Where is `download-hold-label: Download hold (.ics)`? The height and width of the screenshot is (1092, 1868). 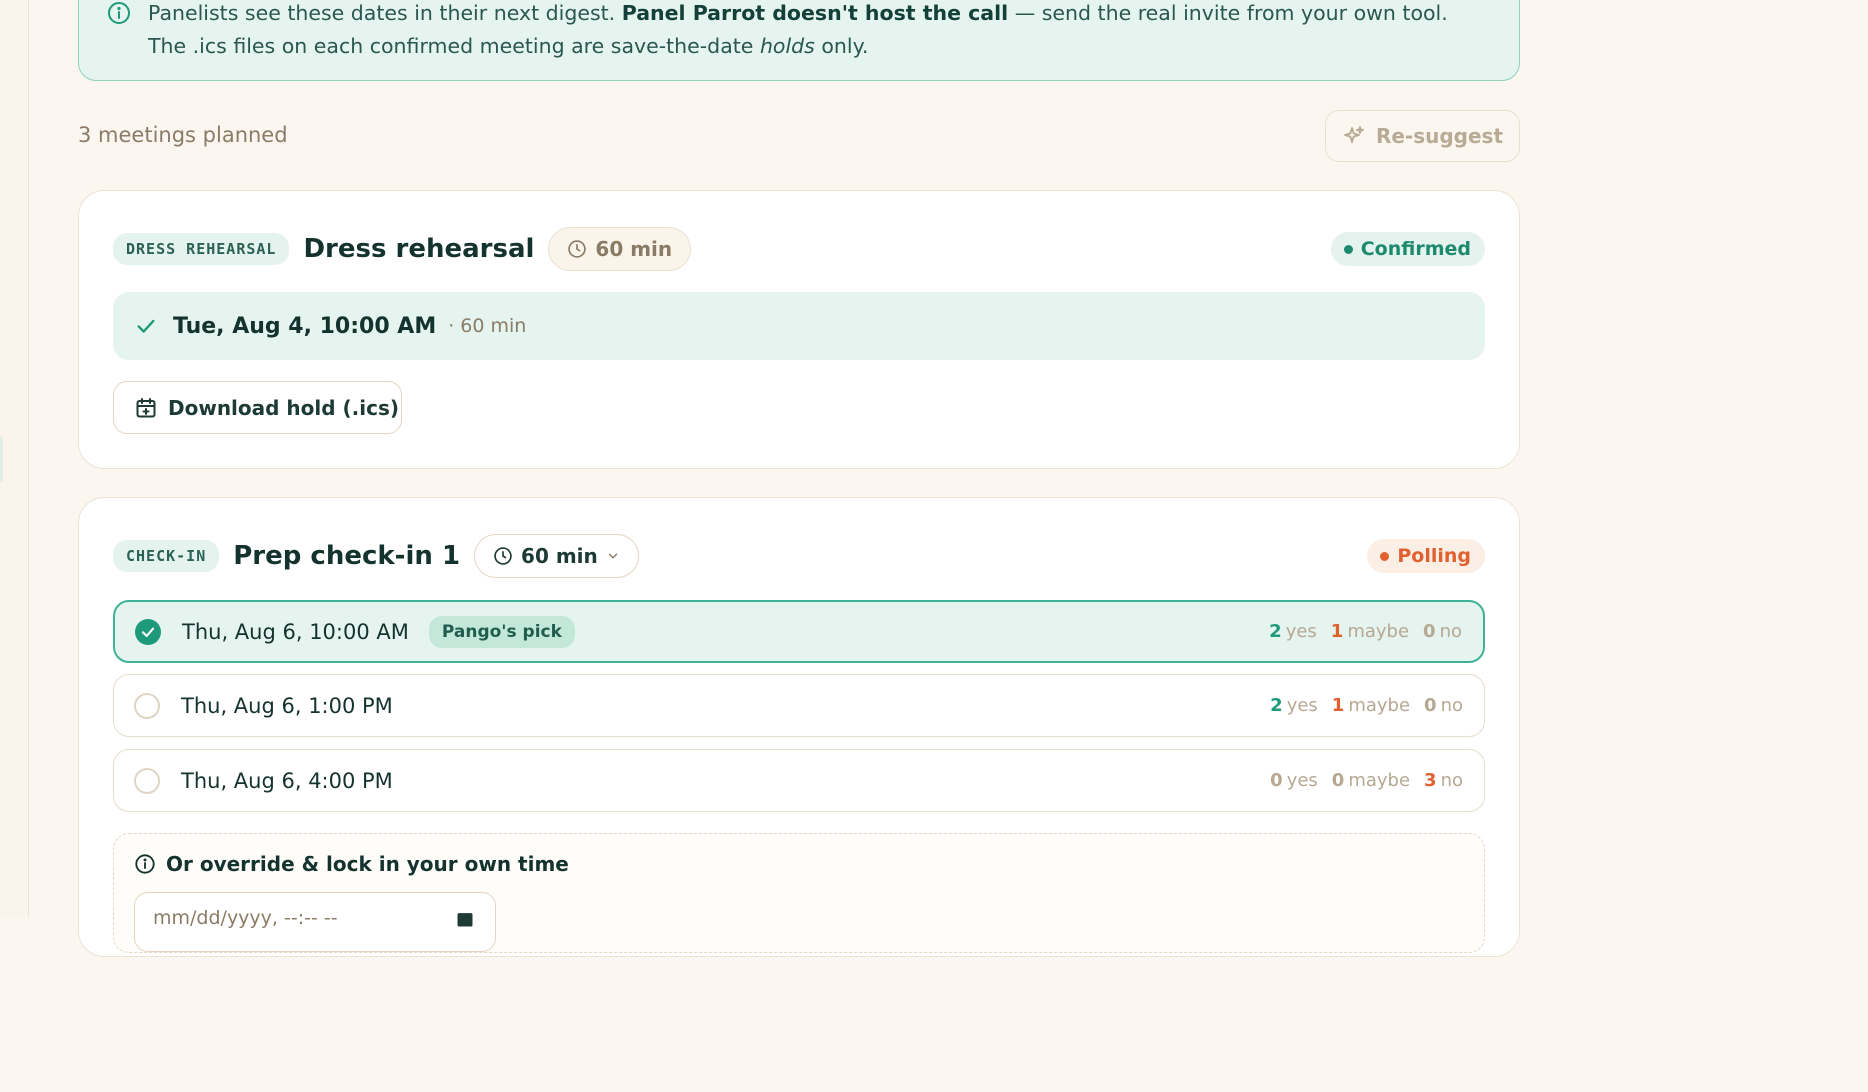
download-hold-label: Download hold (.ics) is located at coordinates (284, 407).